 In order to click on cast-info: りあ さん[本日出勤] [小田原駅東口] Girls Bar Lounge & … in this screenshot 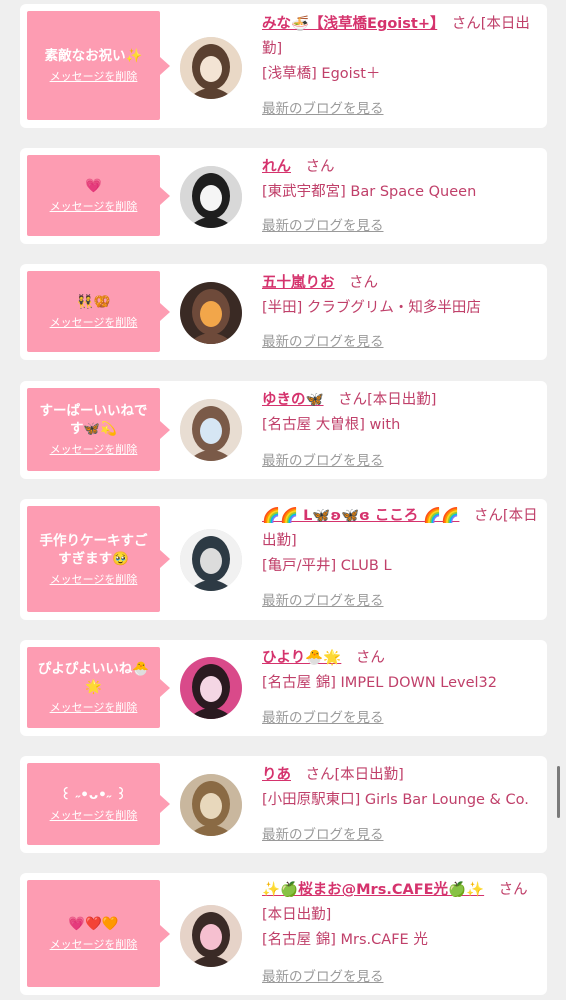, I will do `click(400, 799)`.